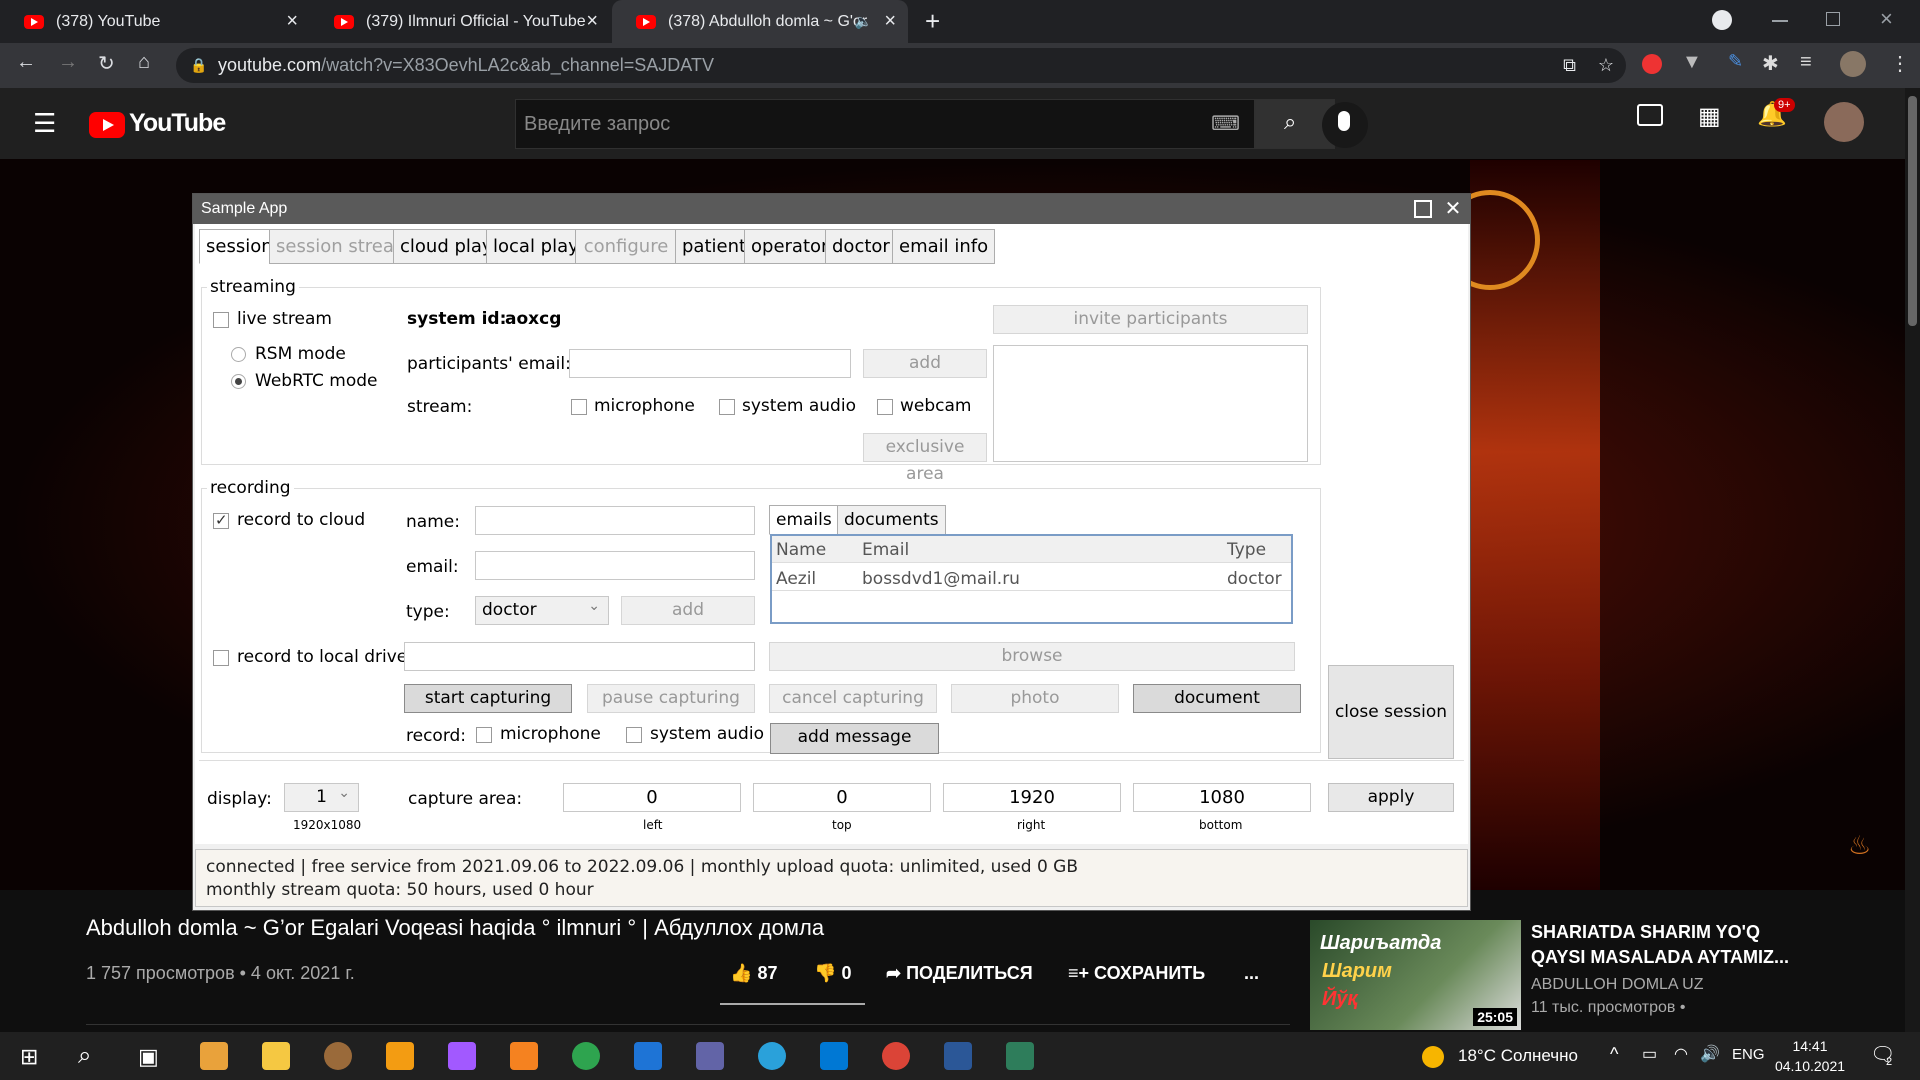 Image resolution: width=1920 pixels, height=1080 pixels. Describe the element at coordinates (446, 246) in the screenshot. I see `tab-cloud-play: cloud play` at that location.